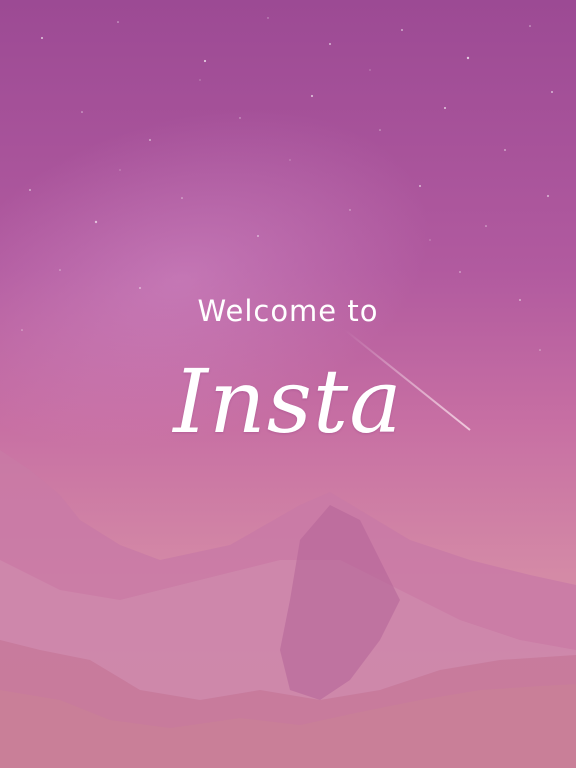 The height and width of the screenshot is (768, 576). What do you see at coordinates (288, 401) in the screenshot?
I see `app-logo-text: Insta` at bounding box center [288, 401].